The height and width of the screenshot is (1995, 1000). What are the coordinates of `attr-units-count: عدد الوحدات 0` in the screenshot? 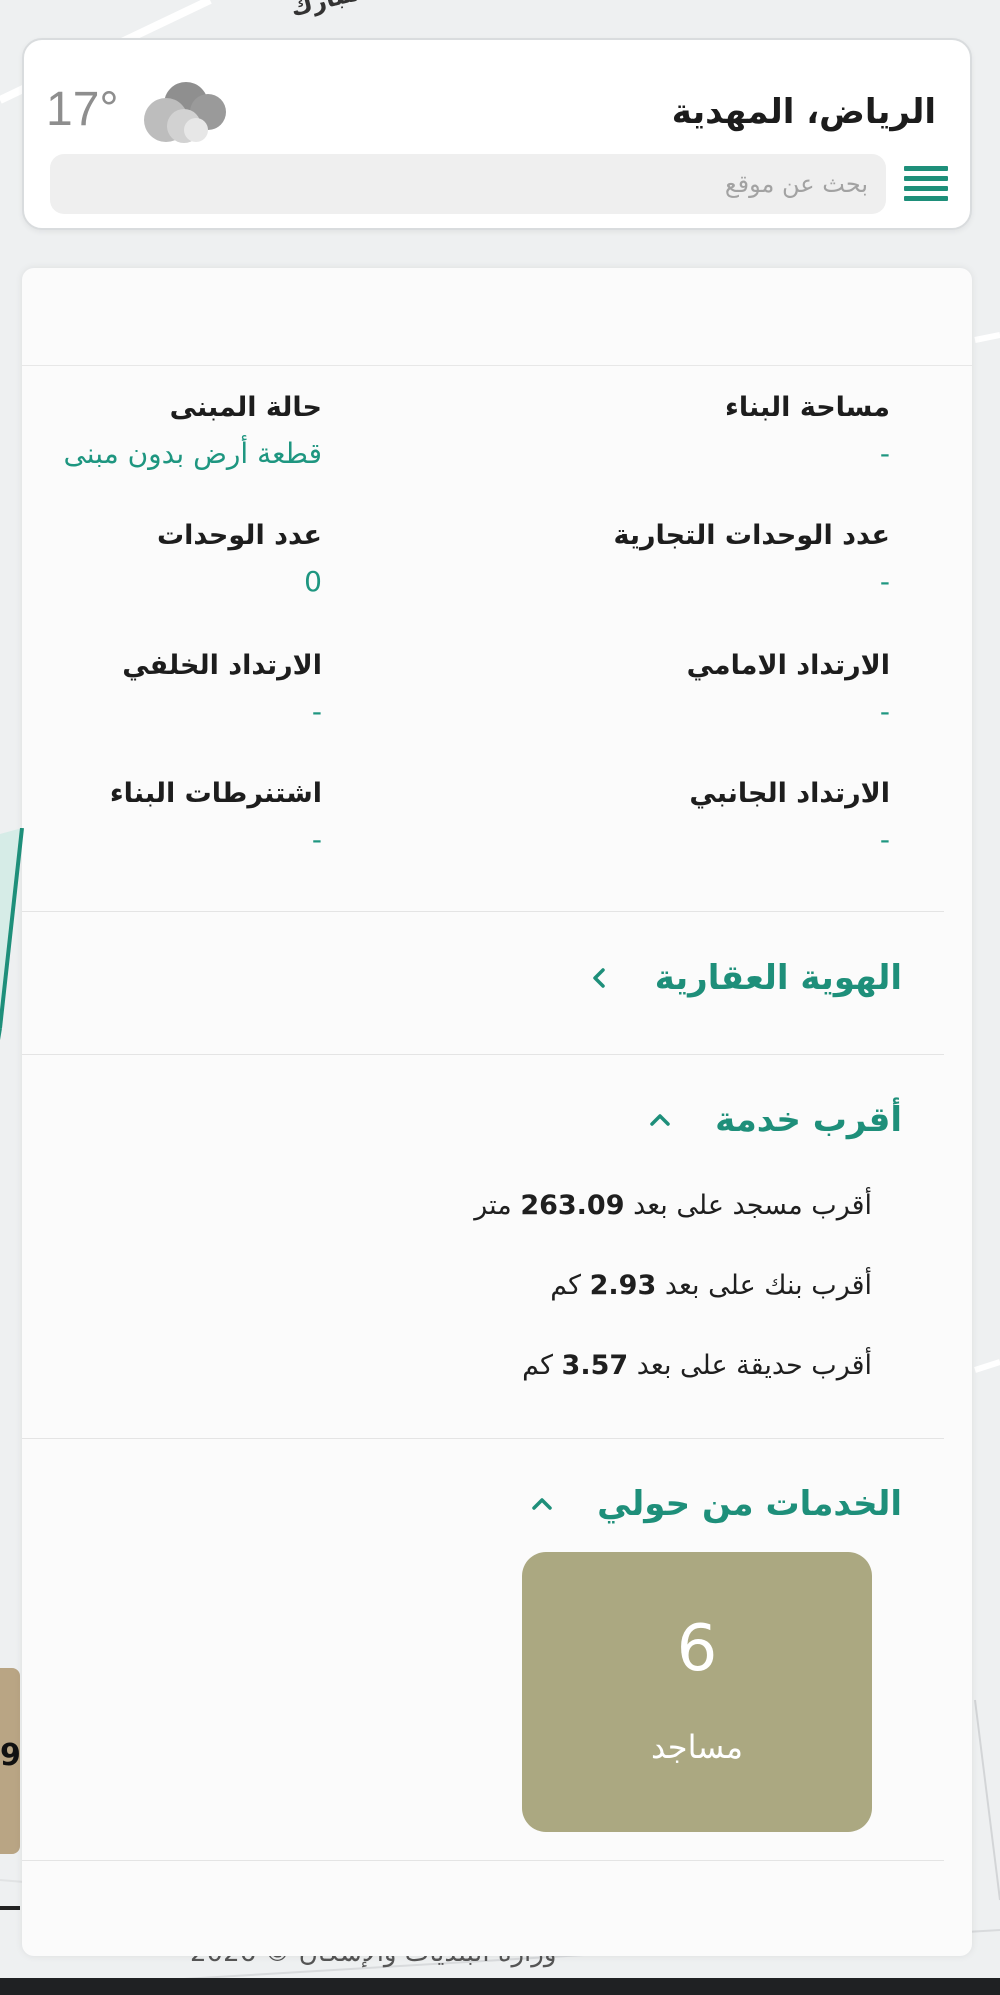 It's located at (239, 559).